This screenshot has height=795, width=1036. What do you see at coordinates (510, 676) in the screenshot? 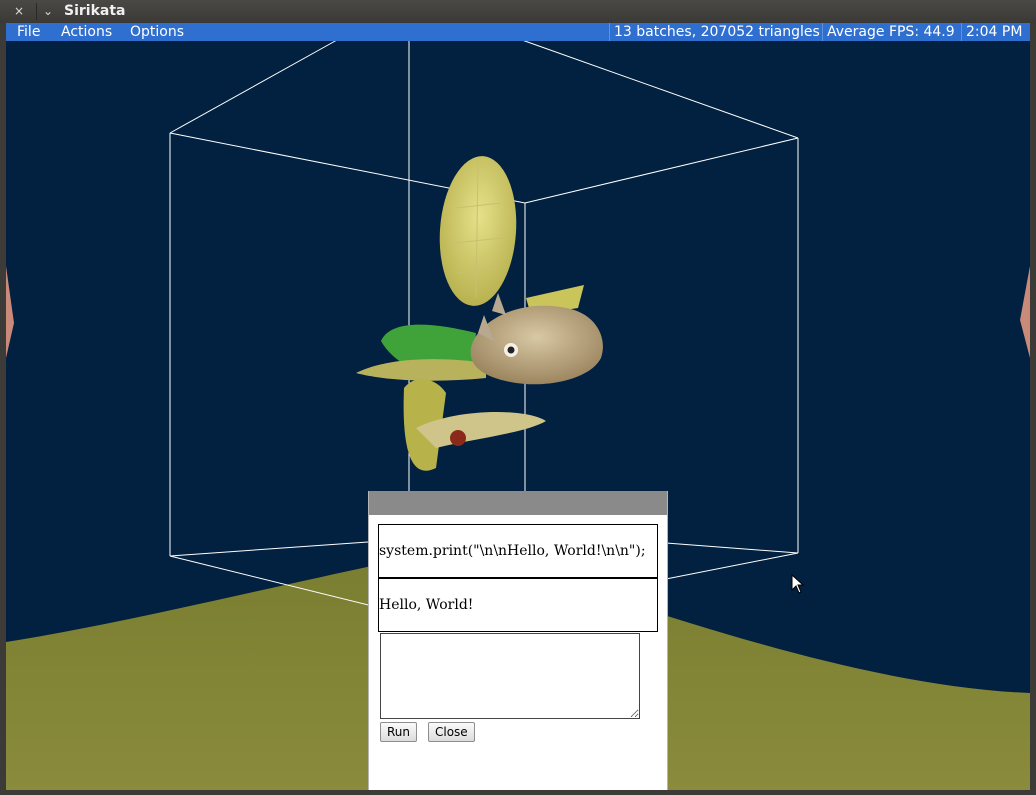
I see `script-input` at bounding box center [510, 676].